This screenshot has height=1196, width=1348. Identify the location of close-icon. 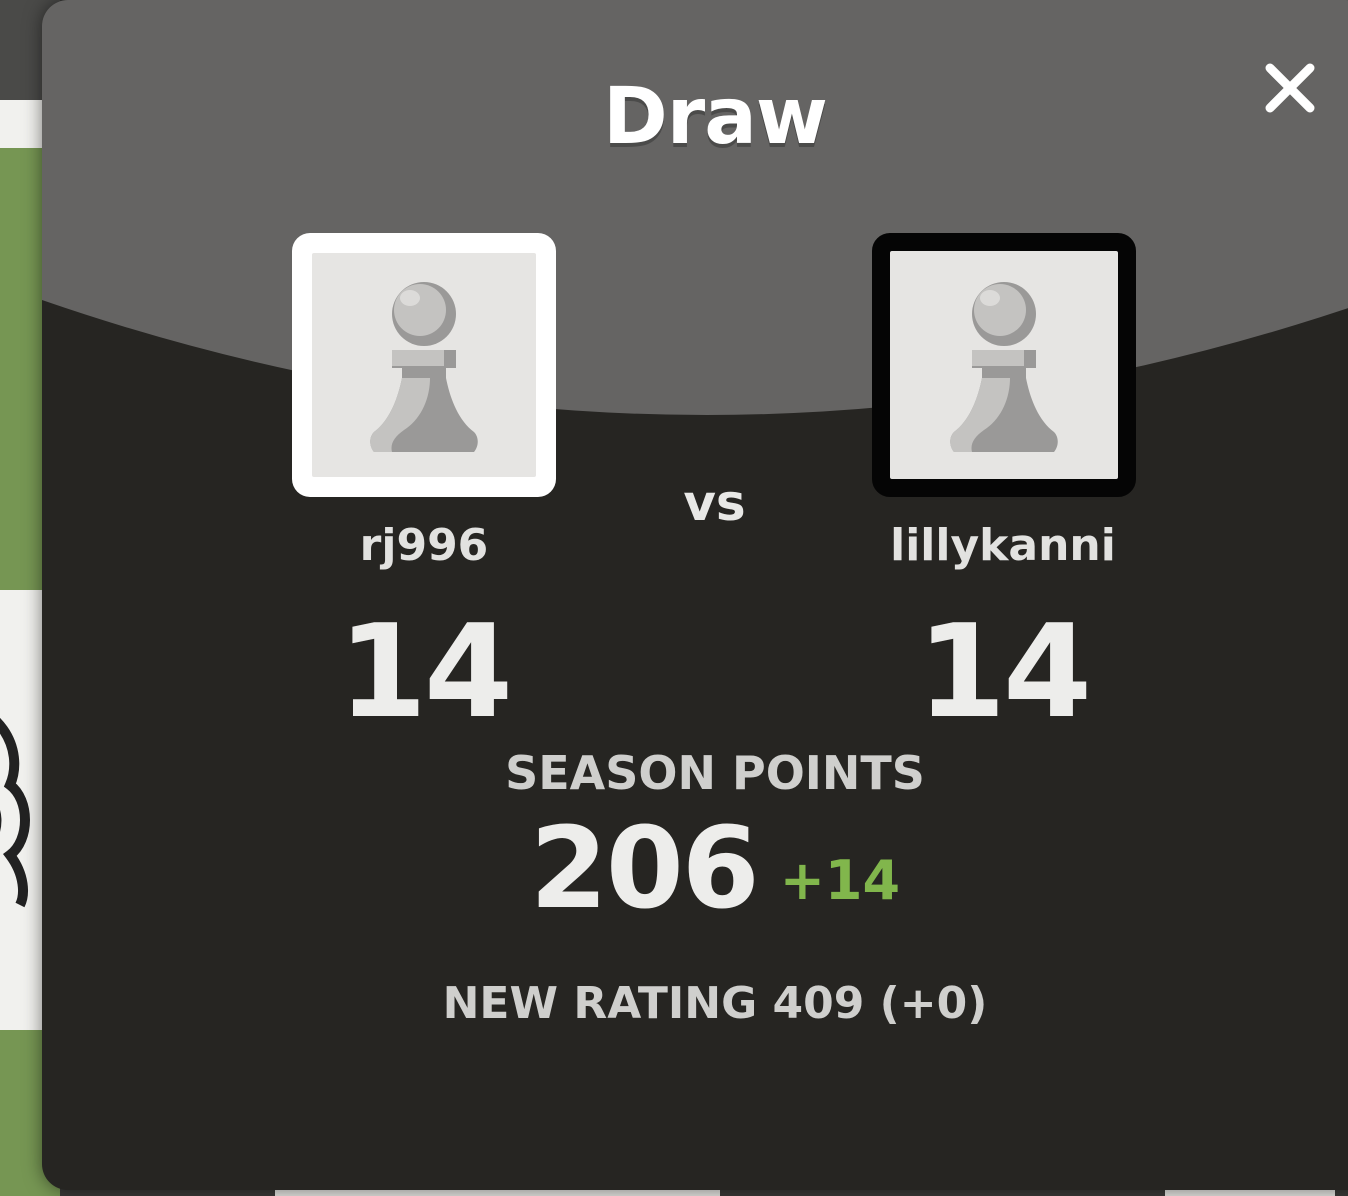
(1290, 88).